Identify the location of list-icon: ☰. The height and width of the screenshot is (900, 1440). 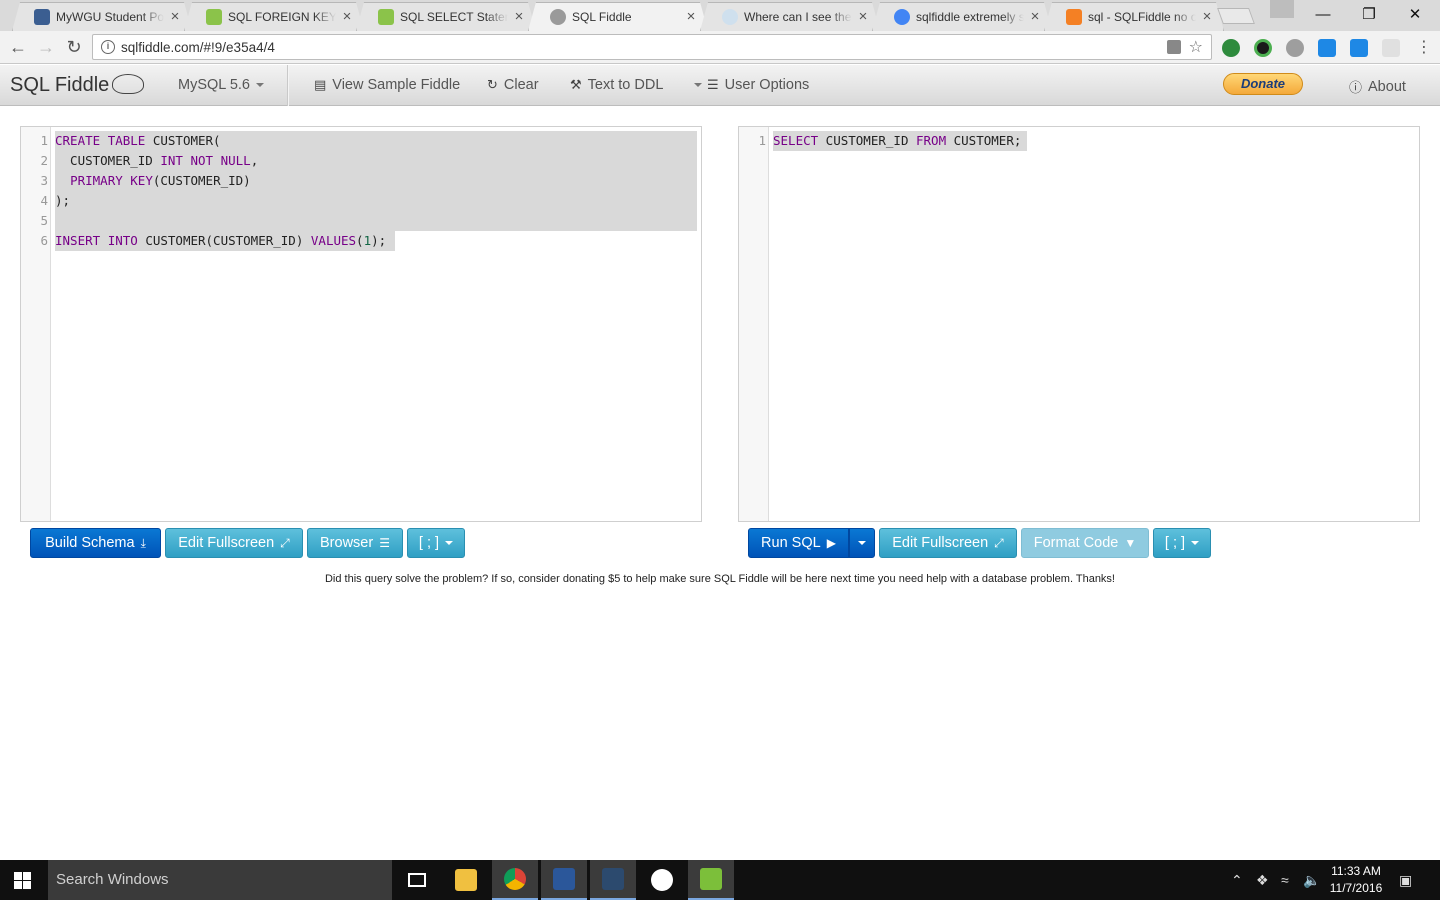
(713, 84).